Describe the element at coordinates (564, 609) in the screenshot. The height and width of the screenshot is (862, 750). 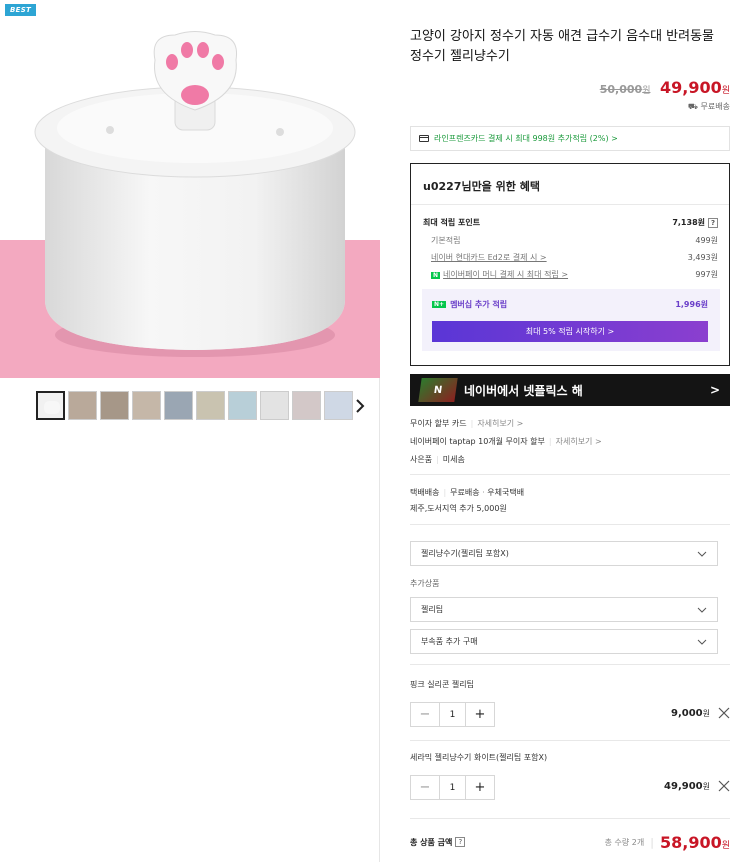
I see `option-select-addon: 젤리팁` at that location.